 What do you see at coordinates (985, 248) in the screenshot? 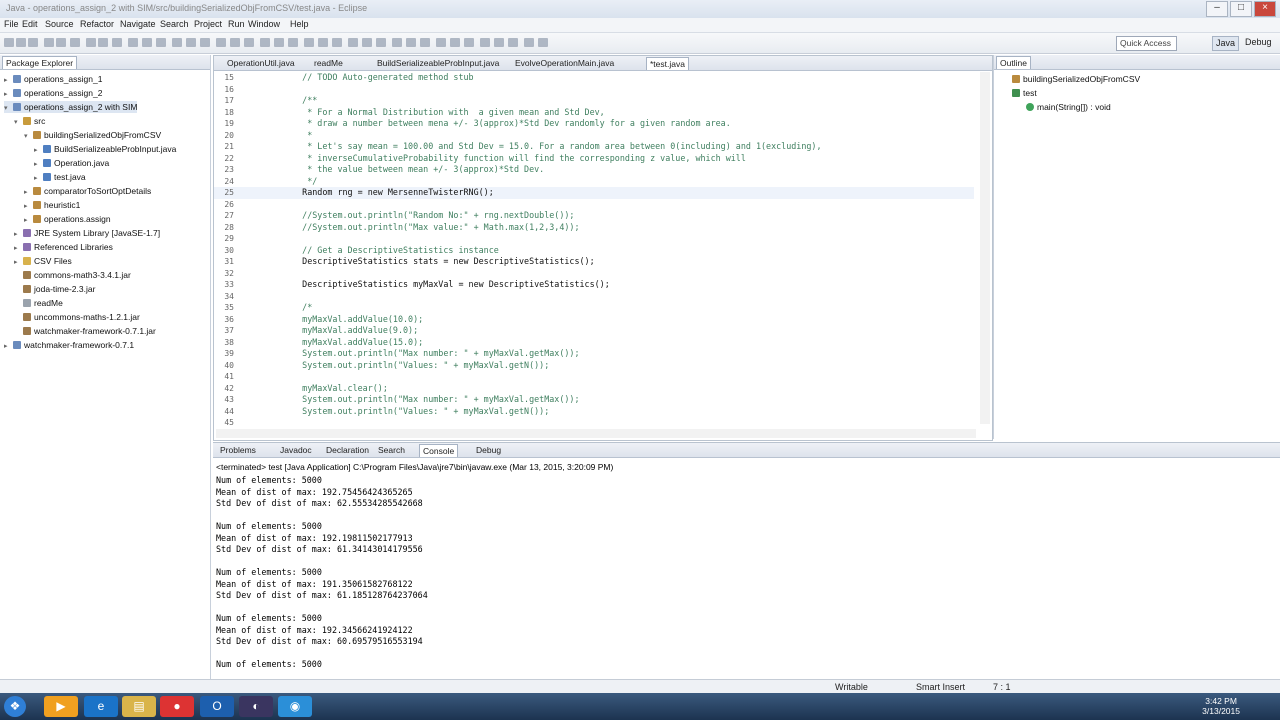
I see `editor-vertical-scrollbar` at bounding box center [985, 248].